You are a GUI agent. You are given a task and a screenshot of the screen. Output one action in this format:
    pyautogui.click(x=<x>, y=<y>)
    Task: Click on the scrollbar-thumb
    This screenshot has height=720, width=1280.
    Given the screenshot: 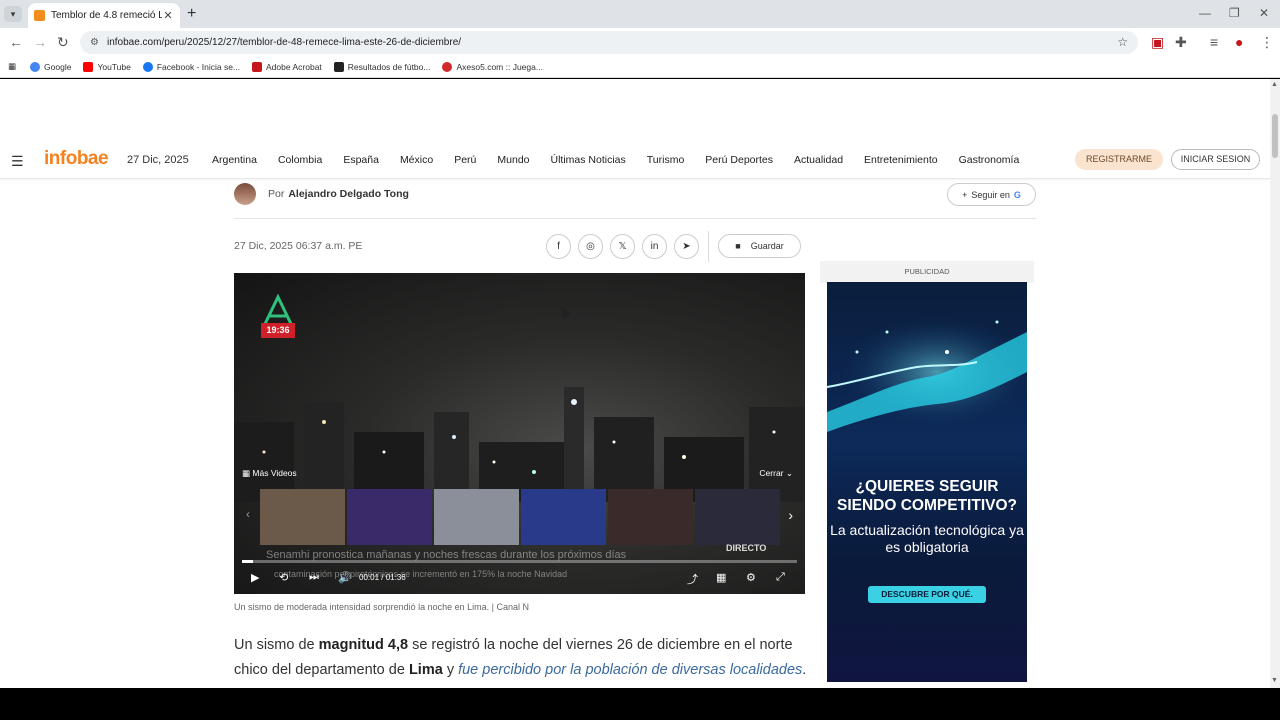 What is the action you would take?
    pyautogui.click(x=1275, y=136)
    